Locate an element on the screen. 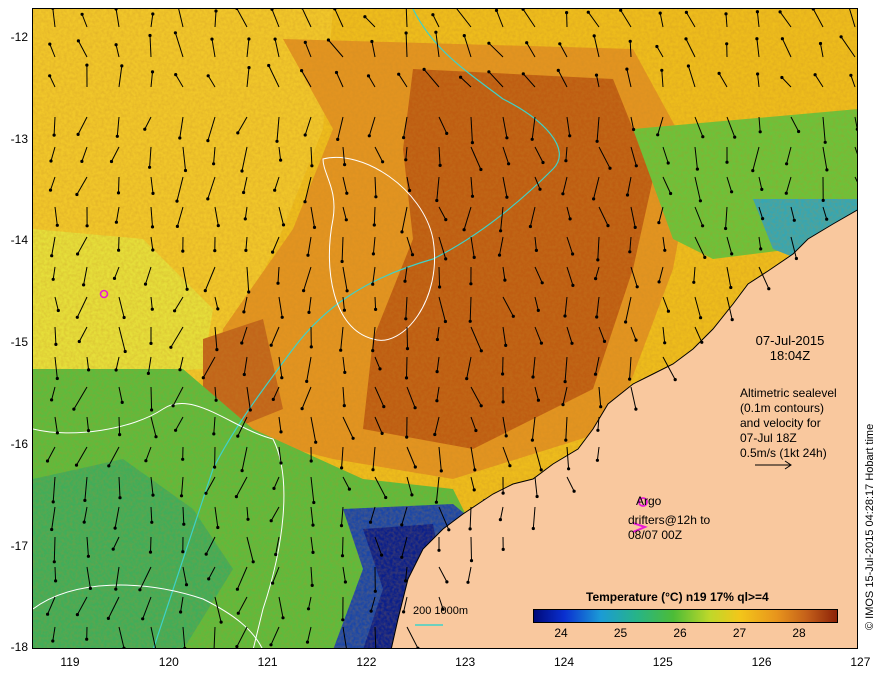 Image resolution: width=880 pixels, height=680 pixels. longitude-tick-label: 123 is located at coordinates (465, 662).